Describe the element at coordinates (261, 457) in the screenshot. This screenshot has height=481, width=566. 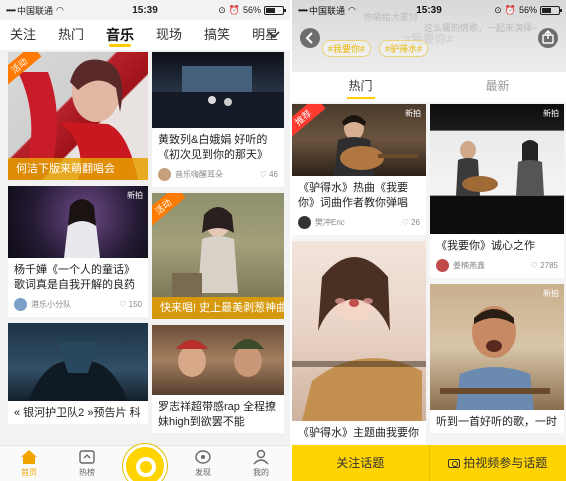
I see `profile-icon` at that location.